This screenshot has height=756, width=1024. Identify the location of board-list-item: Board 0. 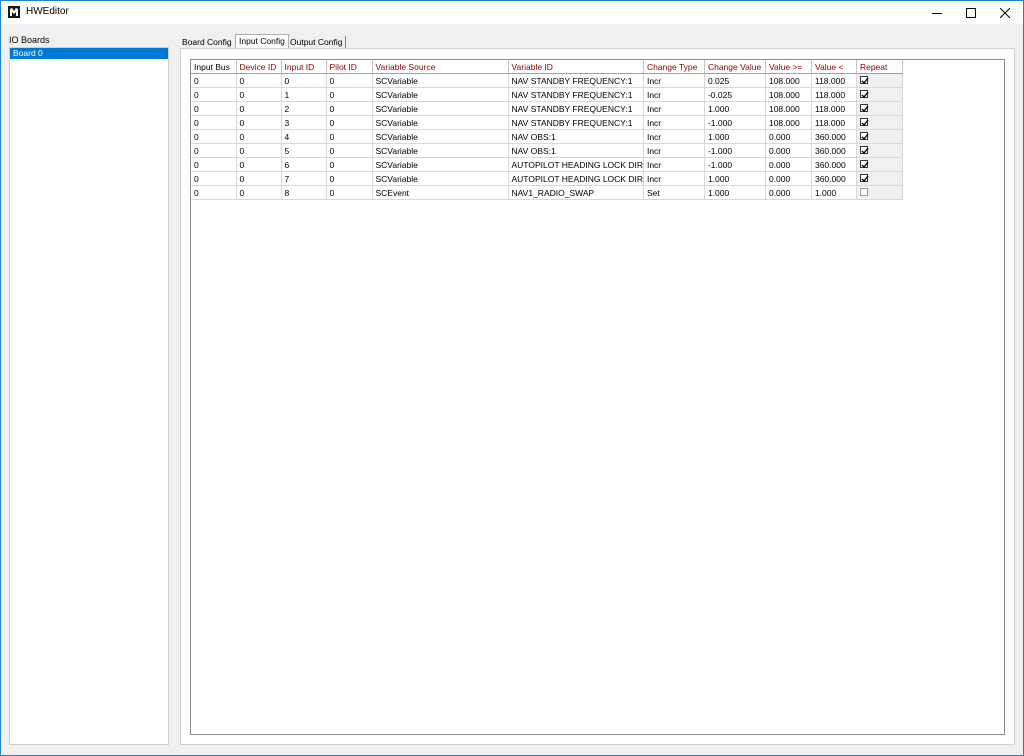
(89, 53).